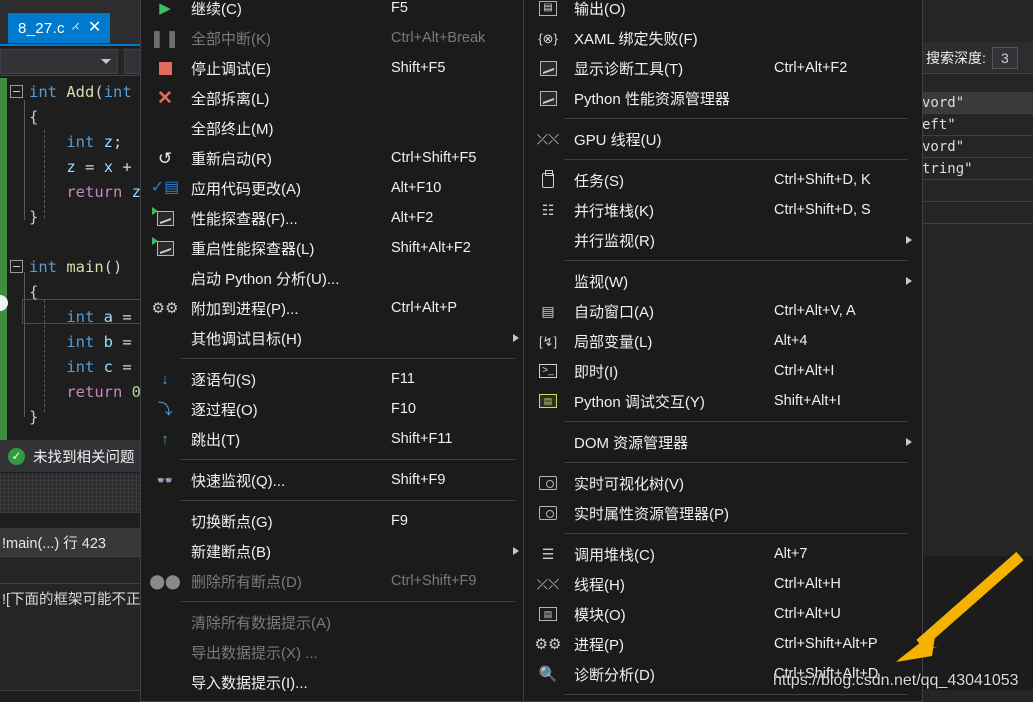  I want to click on menu-item-3: Python 性能资源管理器, so click(723, 98).